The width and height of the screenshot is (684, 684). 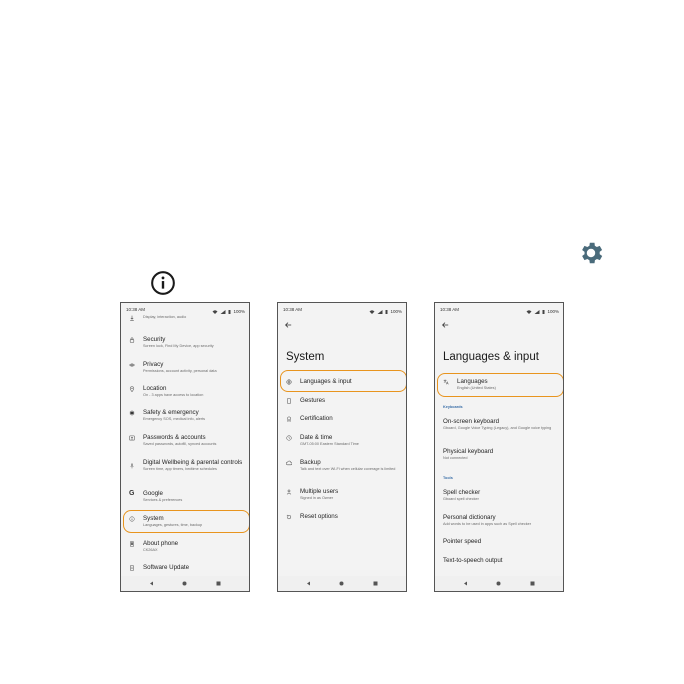 What do you see at coordinates (468, 451) in the screenshot?
I see `item-title: Physical keyboard` at bounding box center [468, 451].